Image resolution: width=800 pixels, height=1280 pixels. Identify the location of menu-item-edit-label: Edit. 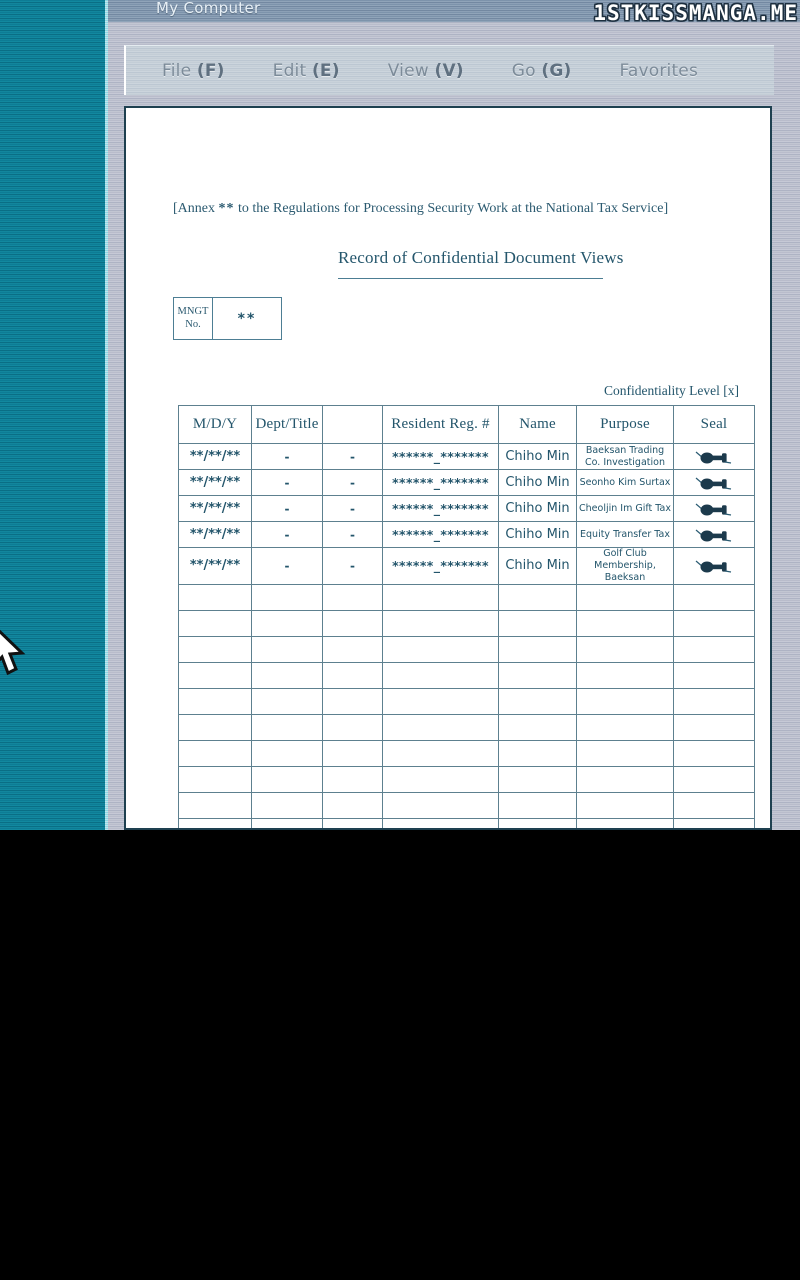
(292, 70).